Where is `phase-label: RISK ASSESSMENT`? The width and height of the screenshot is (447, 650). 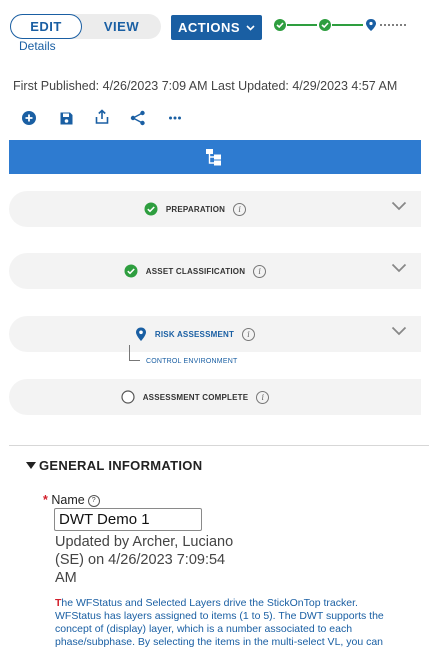 phase-label: RISK ASSESSMENT is located at coordinates (194, 334).